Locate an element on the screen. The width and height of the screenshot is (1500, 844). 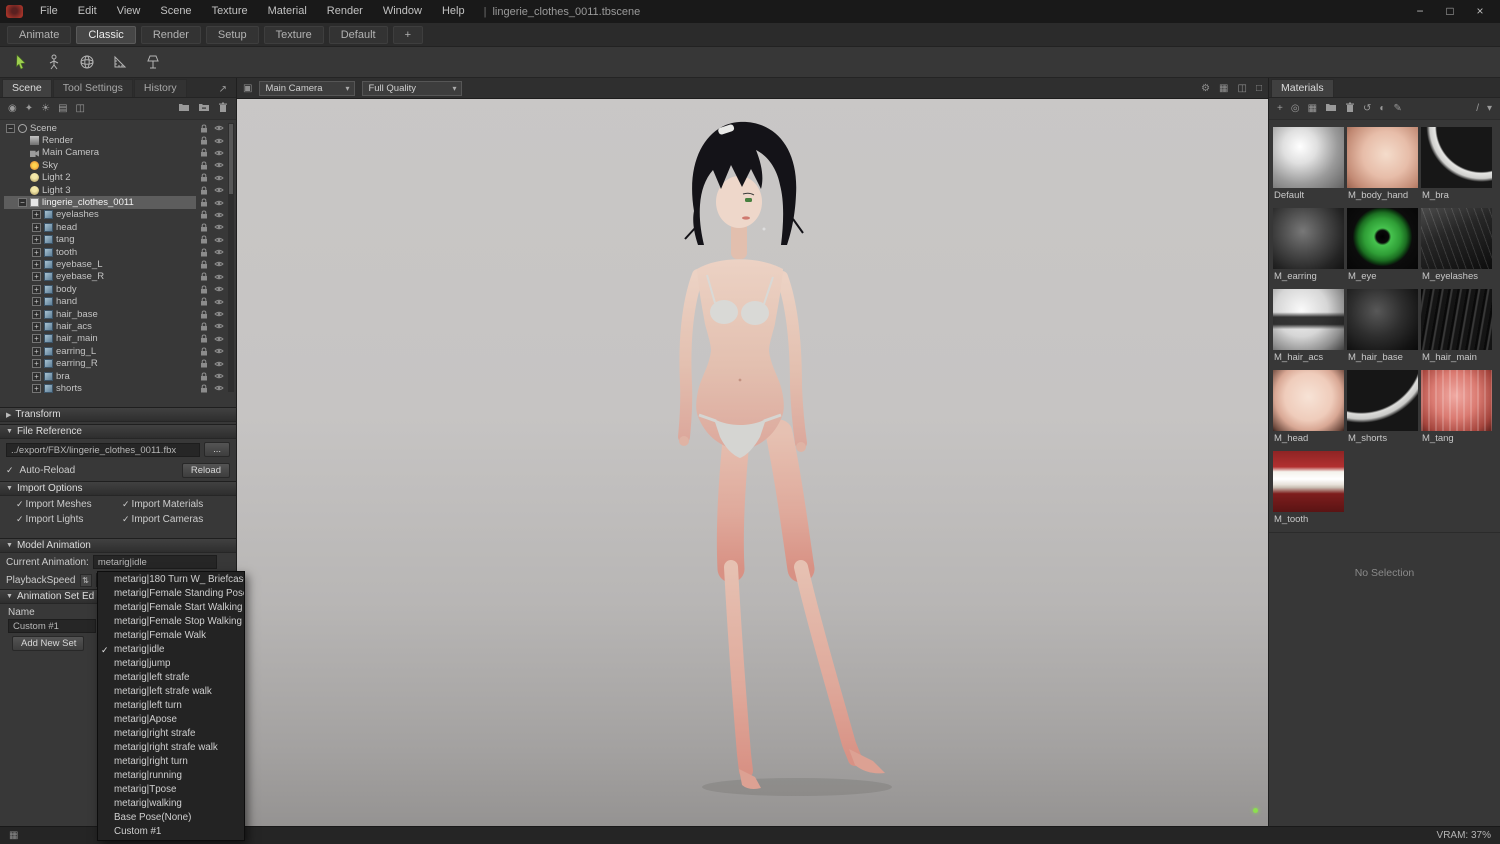
viewport-split-icon: ◫ is located at coordinates (1242, 88).